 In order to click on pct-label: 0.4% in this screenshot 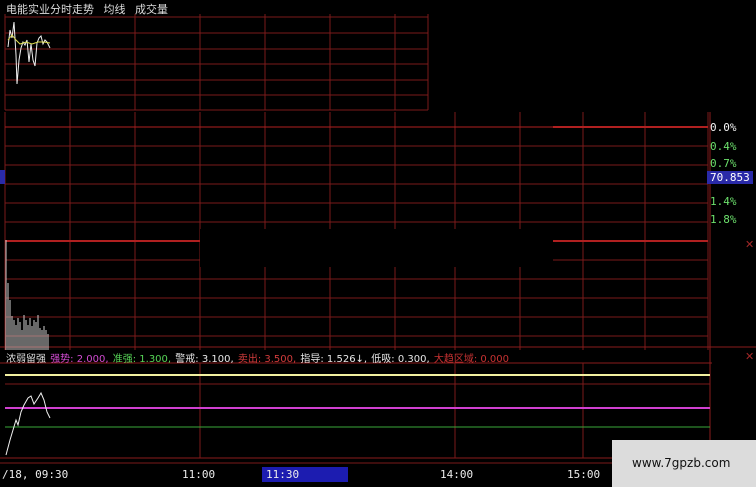, I will do `click(723, 146)`.